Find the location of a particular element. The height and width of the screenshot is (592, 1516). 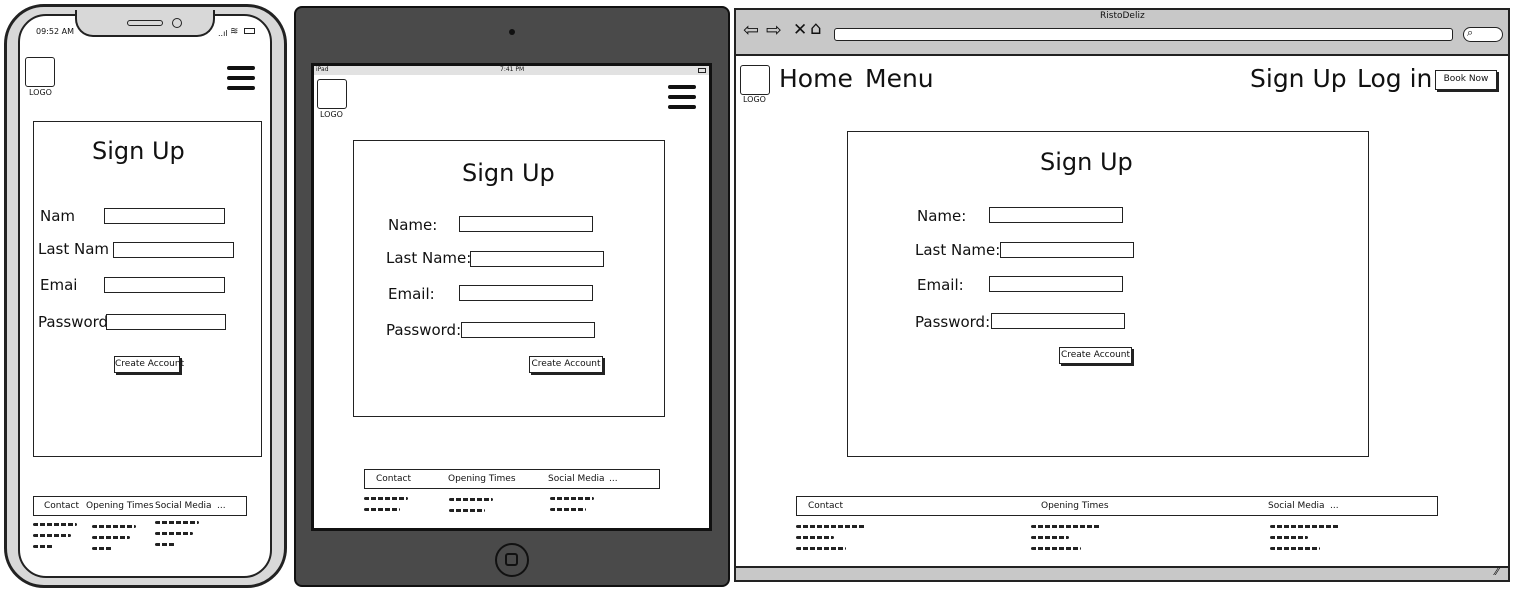

mobile-name-label: Nam is located at coordinates (58, 216).